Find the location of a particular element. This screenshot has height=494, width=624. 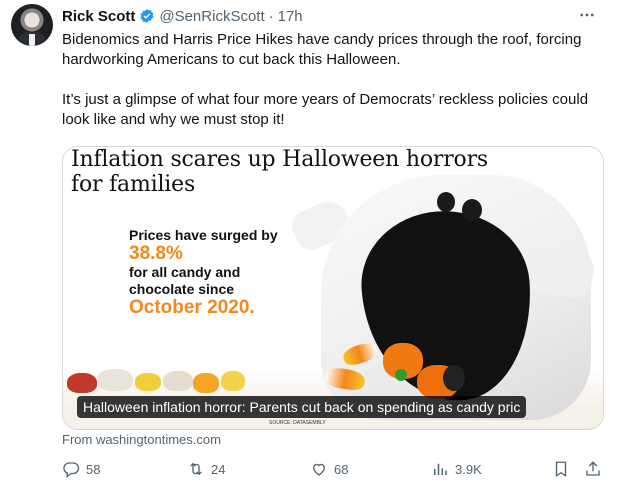

bookmark-icon is located at coordinates (561, 469).